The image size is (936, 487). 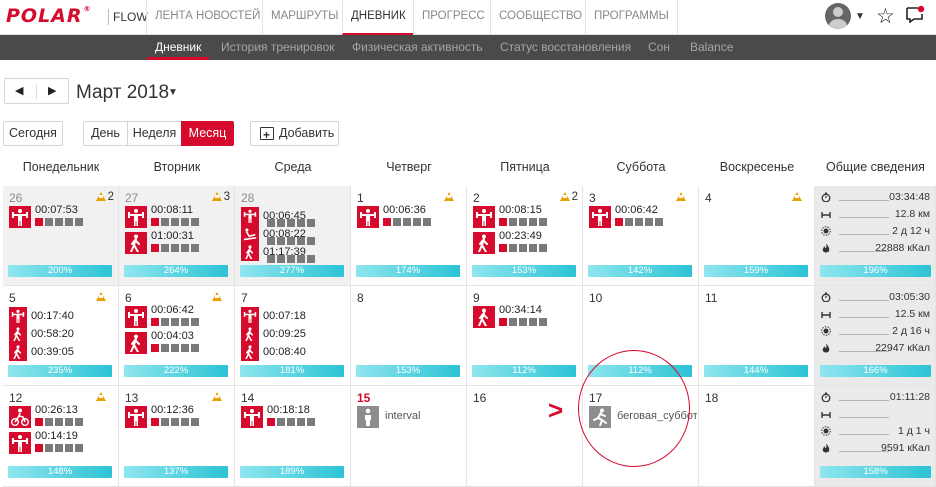 I want to click on day-cell: 13 00:12:36 137%, so click(x=177, y=436).